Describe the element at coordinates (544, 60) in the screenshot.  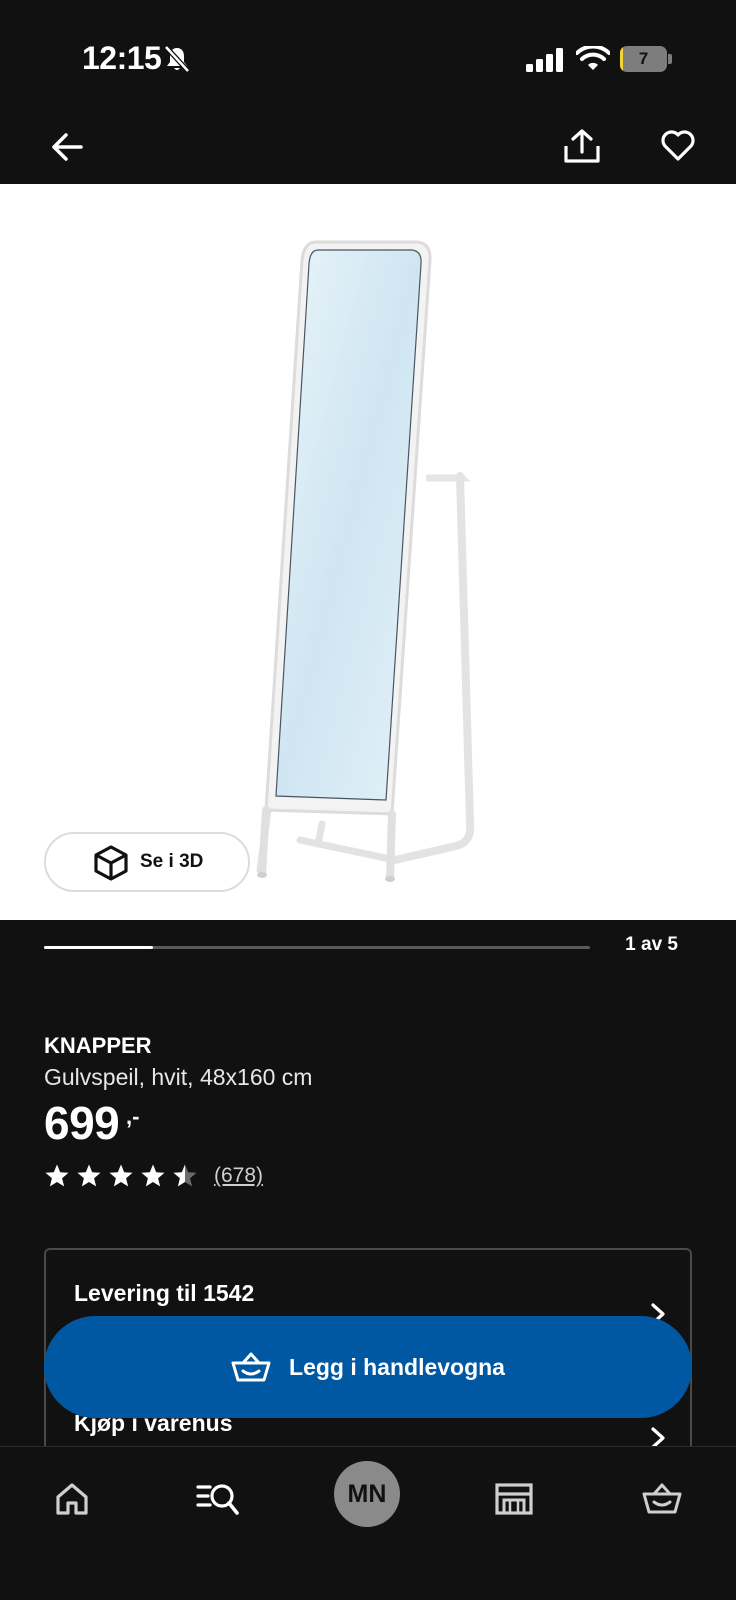
I see `signal-icon` at that location.